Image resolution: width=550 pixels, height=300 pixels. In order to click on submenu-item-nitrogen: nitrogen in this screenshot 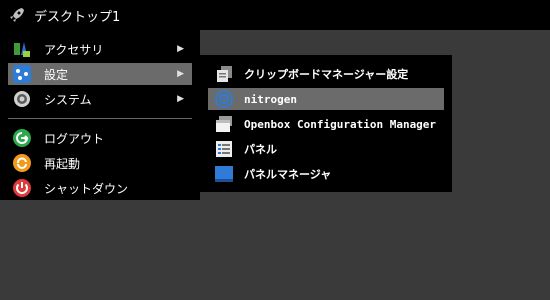, I will do `click(326, 99)`.